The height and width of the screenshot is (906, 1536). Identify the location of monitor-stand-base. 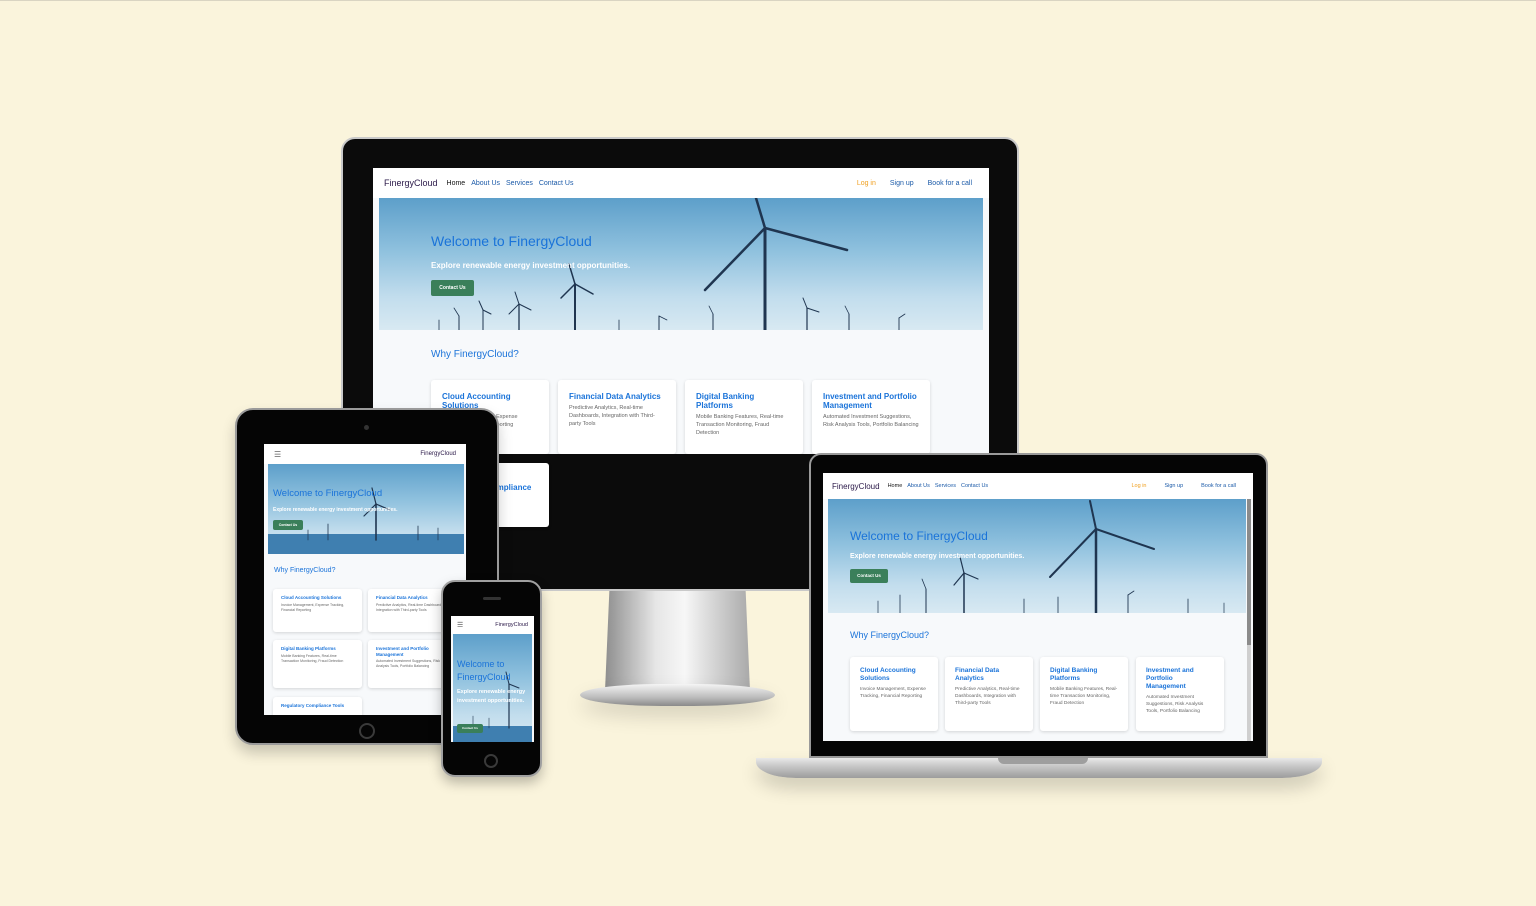
(677, 695).